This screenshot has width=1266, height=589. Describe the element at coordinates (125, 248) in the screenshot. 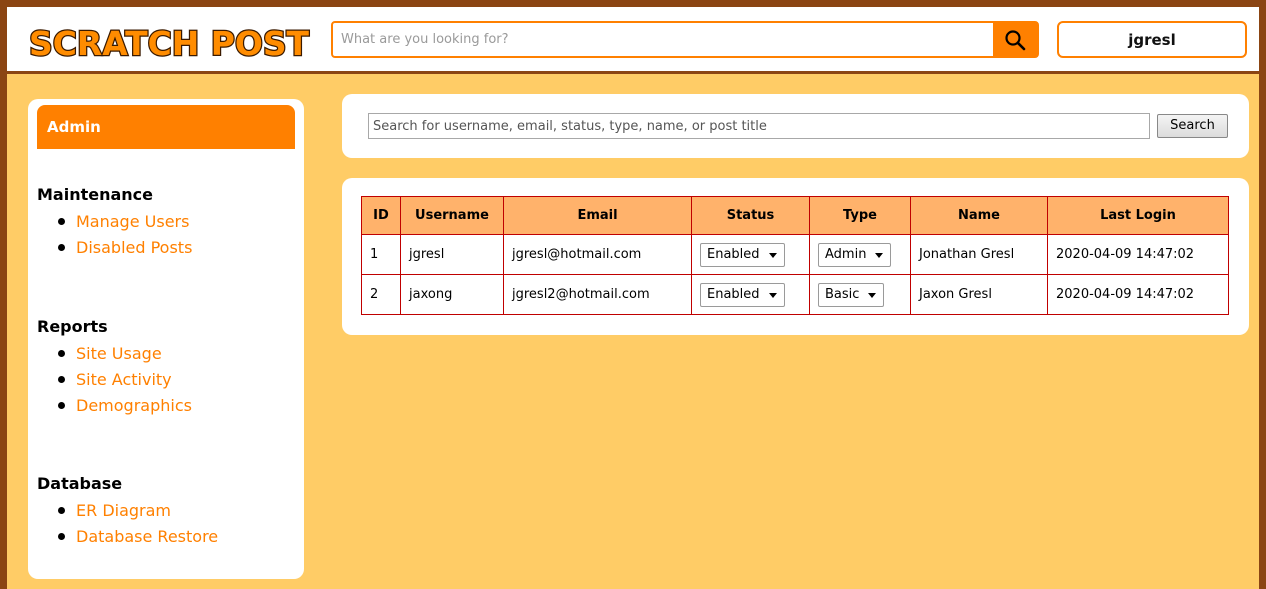

I see `menu-item-disabled-posts: Disabled Posts` at that location.